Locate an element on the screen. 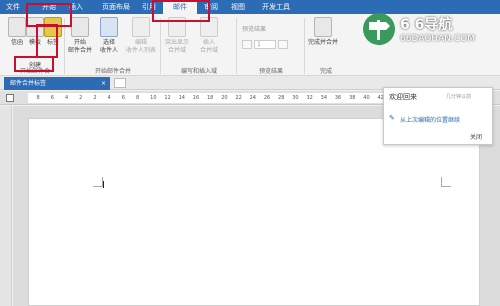  ruler-tick: 40 is located at coordinates (366, 98).